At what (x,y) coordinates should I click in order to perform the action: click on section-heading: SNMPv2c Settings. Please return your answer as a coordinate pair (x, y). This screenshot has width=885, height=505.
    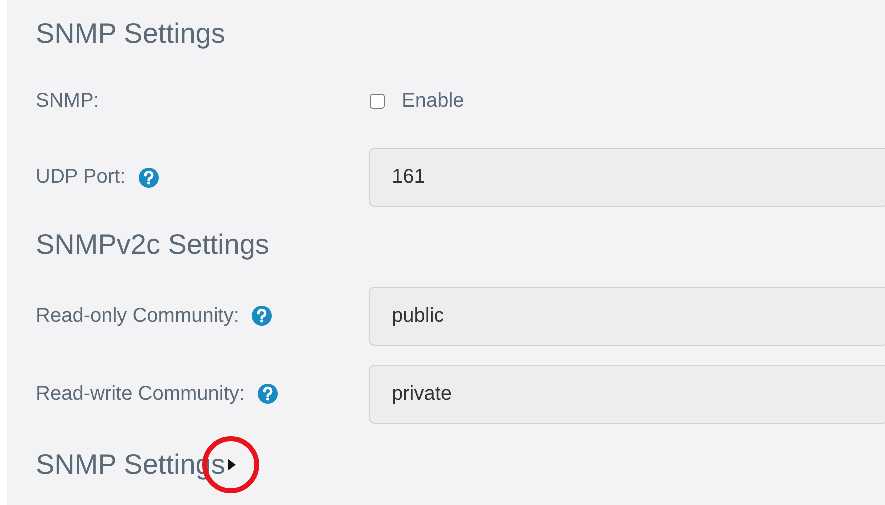
    Looking at the image, I should click on (153, 245).